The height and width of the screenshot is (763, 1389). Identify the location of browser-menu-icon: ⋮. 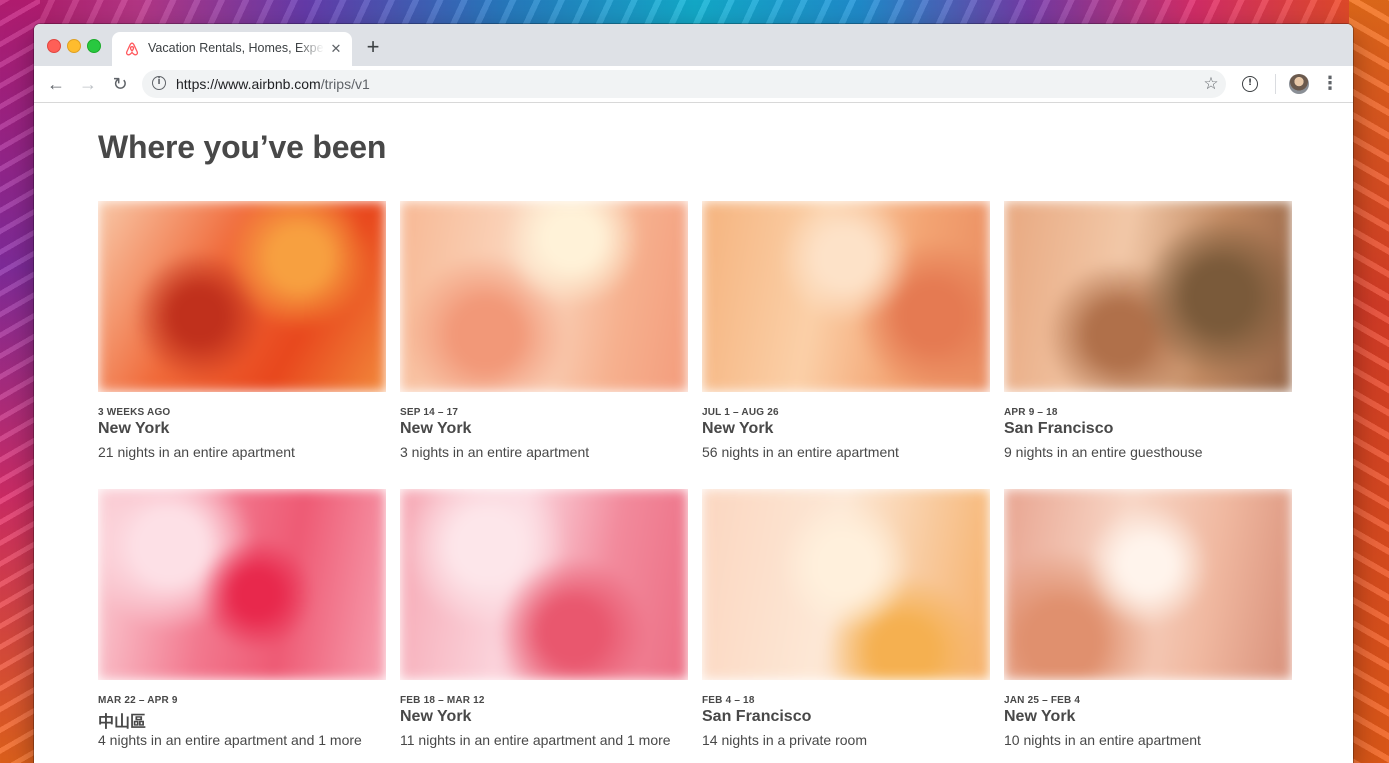
(1330, 84).